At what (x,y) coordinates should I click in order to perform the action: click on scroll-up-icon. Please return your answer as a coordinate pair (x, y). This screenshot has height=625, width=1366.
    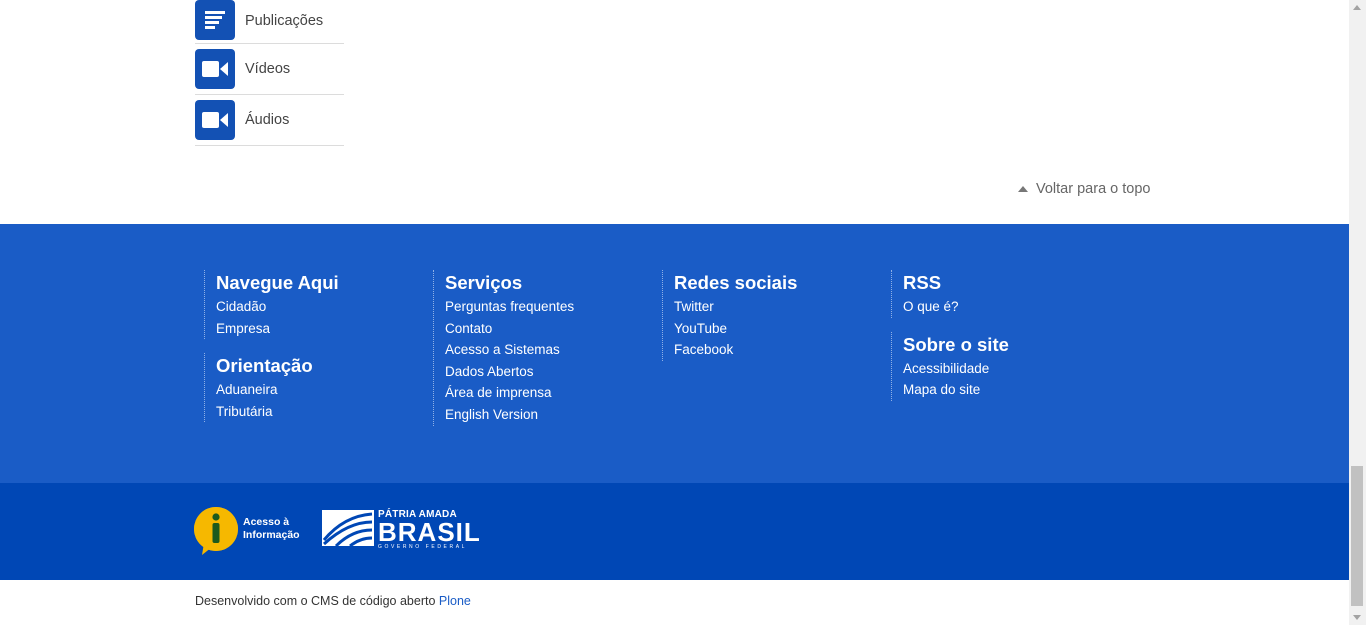
    Looking at the image, I should click on (1357, 7).